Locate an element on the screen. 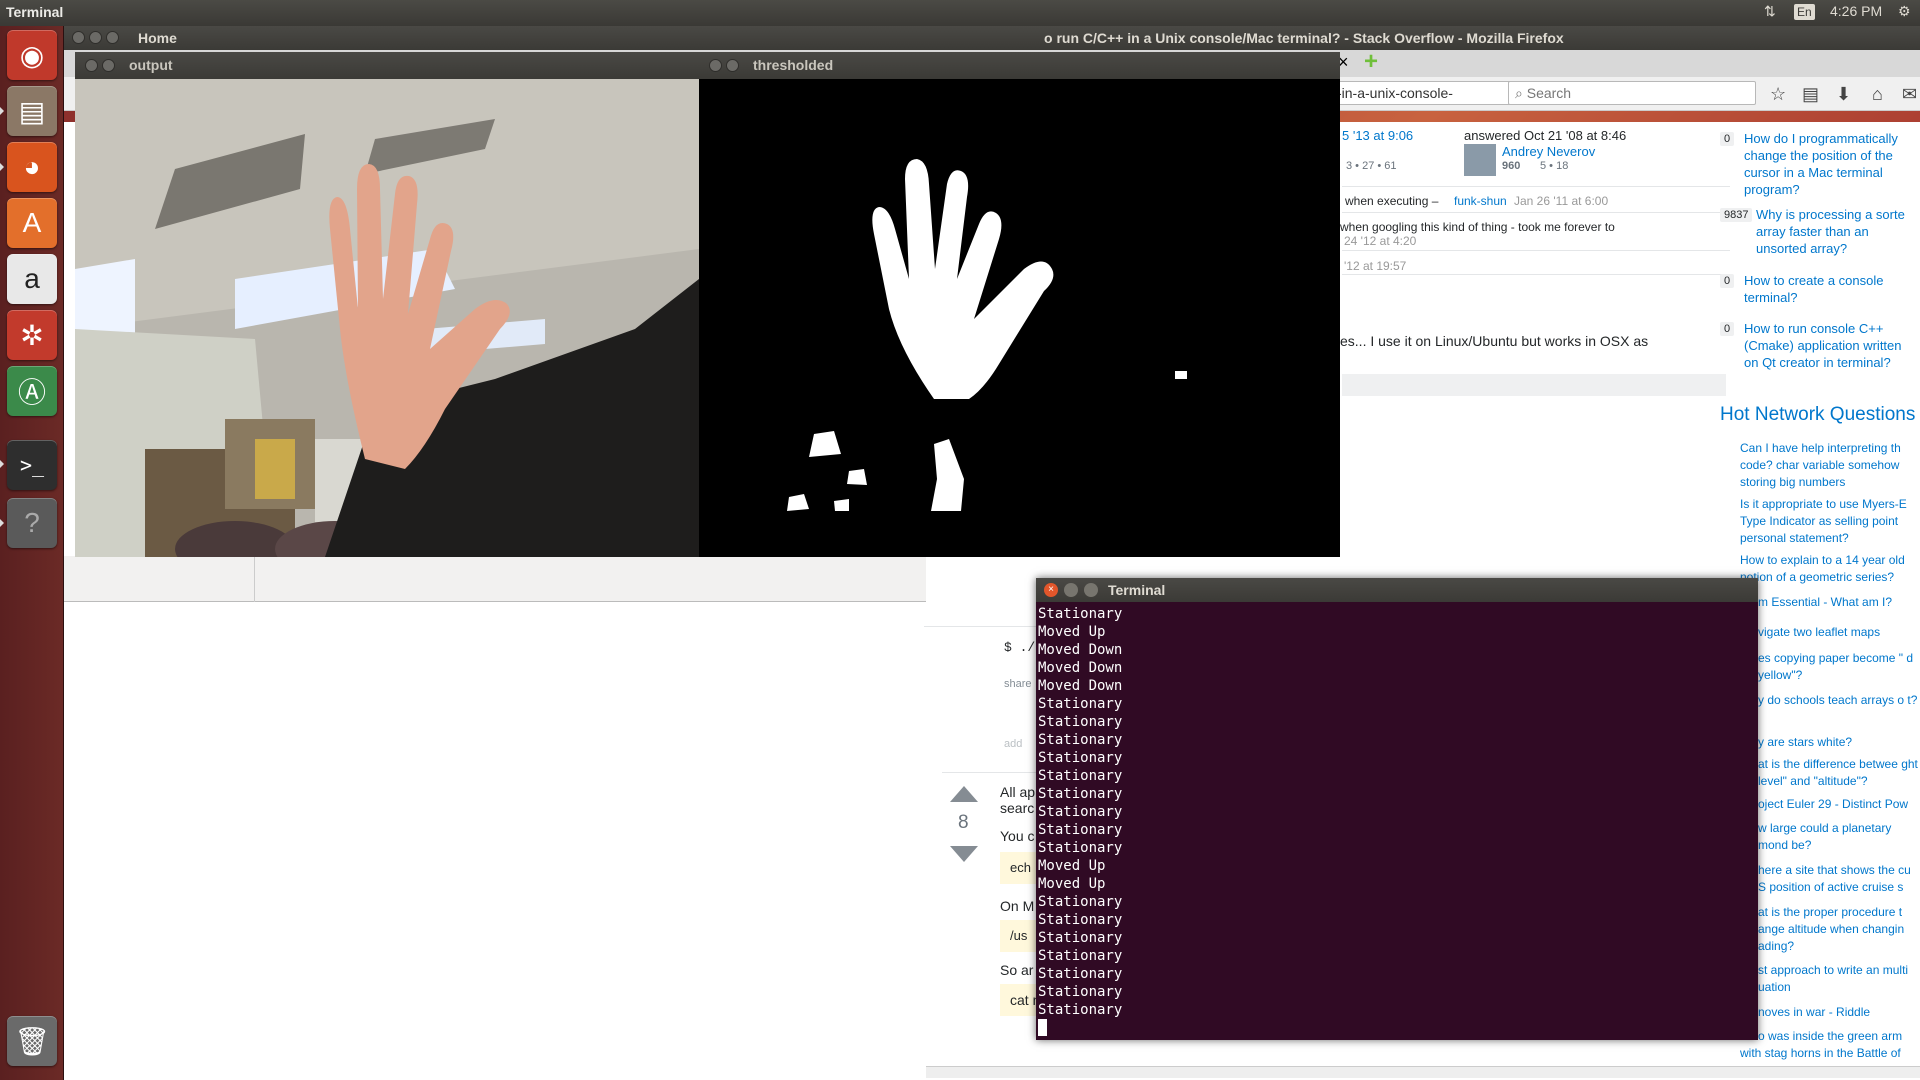 This screenshot has height=1080, width=1920. hot-question-link: oject Euler 29 - Distinct Pow is located at coordinates (1839, 804).